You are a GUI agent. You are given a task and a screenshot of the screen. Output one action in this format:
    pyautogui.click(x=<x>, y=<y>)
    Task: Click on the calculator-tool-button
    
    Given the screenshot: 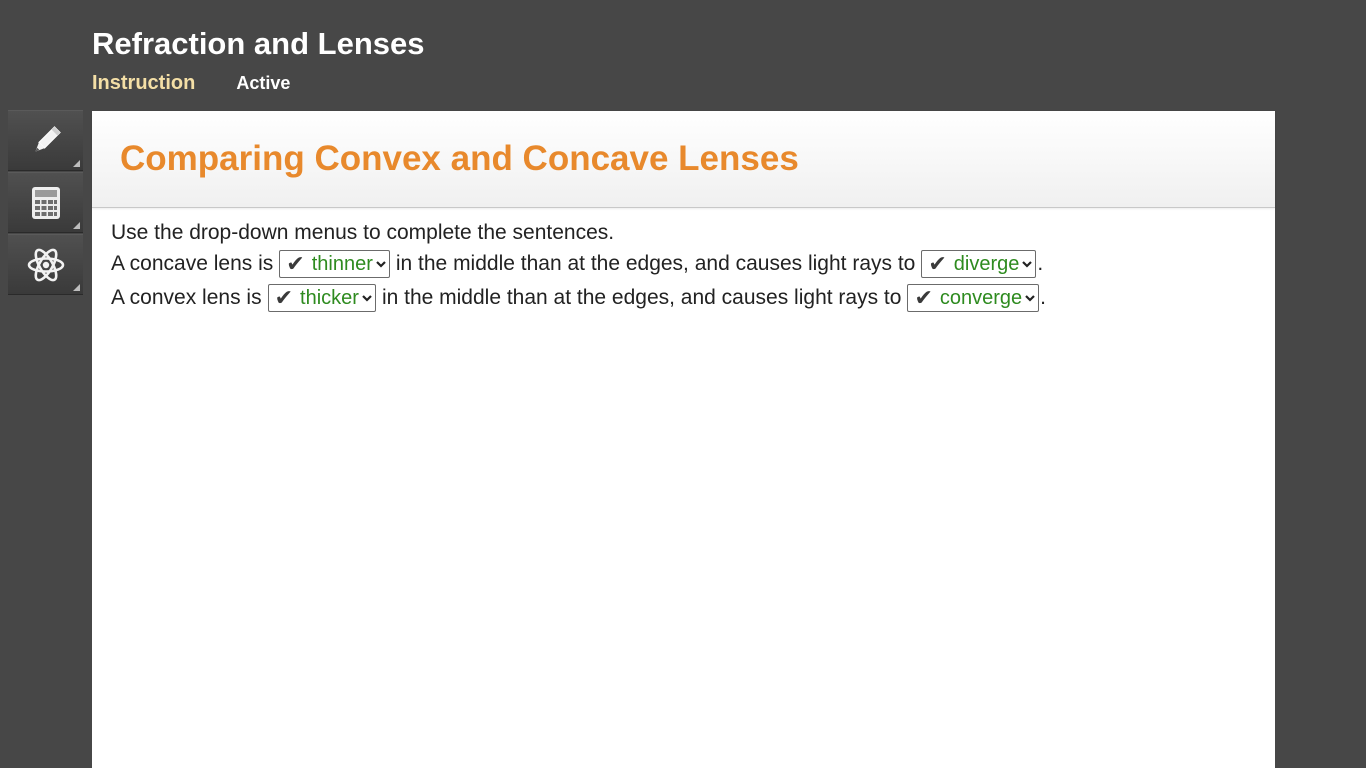 What is the action you would take?
    pyautogui.click(x=45, y=202)
    